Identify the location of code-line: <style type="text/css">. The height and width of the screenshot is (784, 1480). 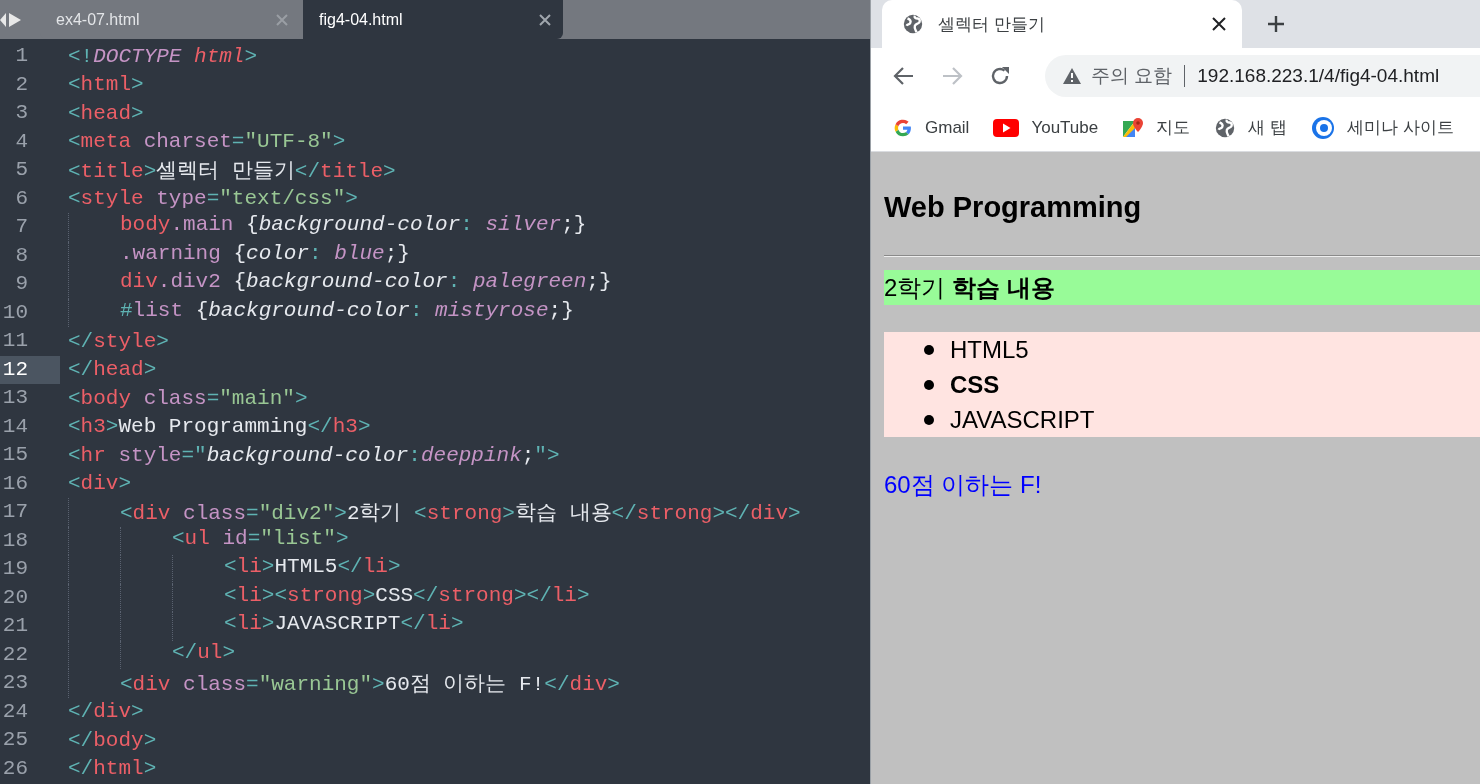
(213, 199).